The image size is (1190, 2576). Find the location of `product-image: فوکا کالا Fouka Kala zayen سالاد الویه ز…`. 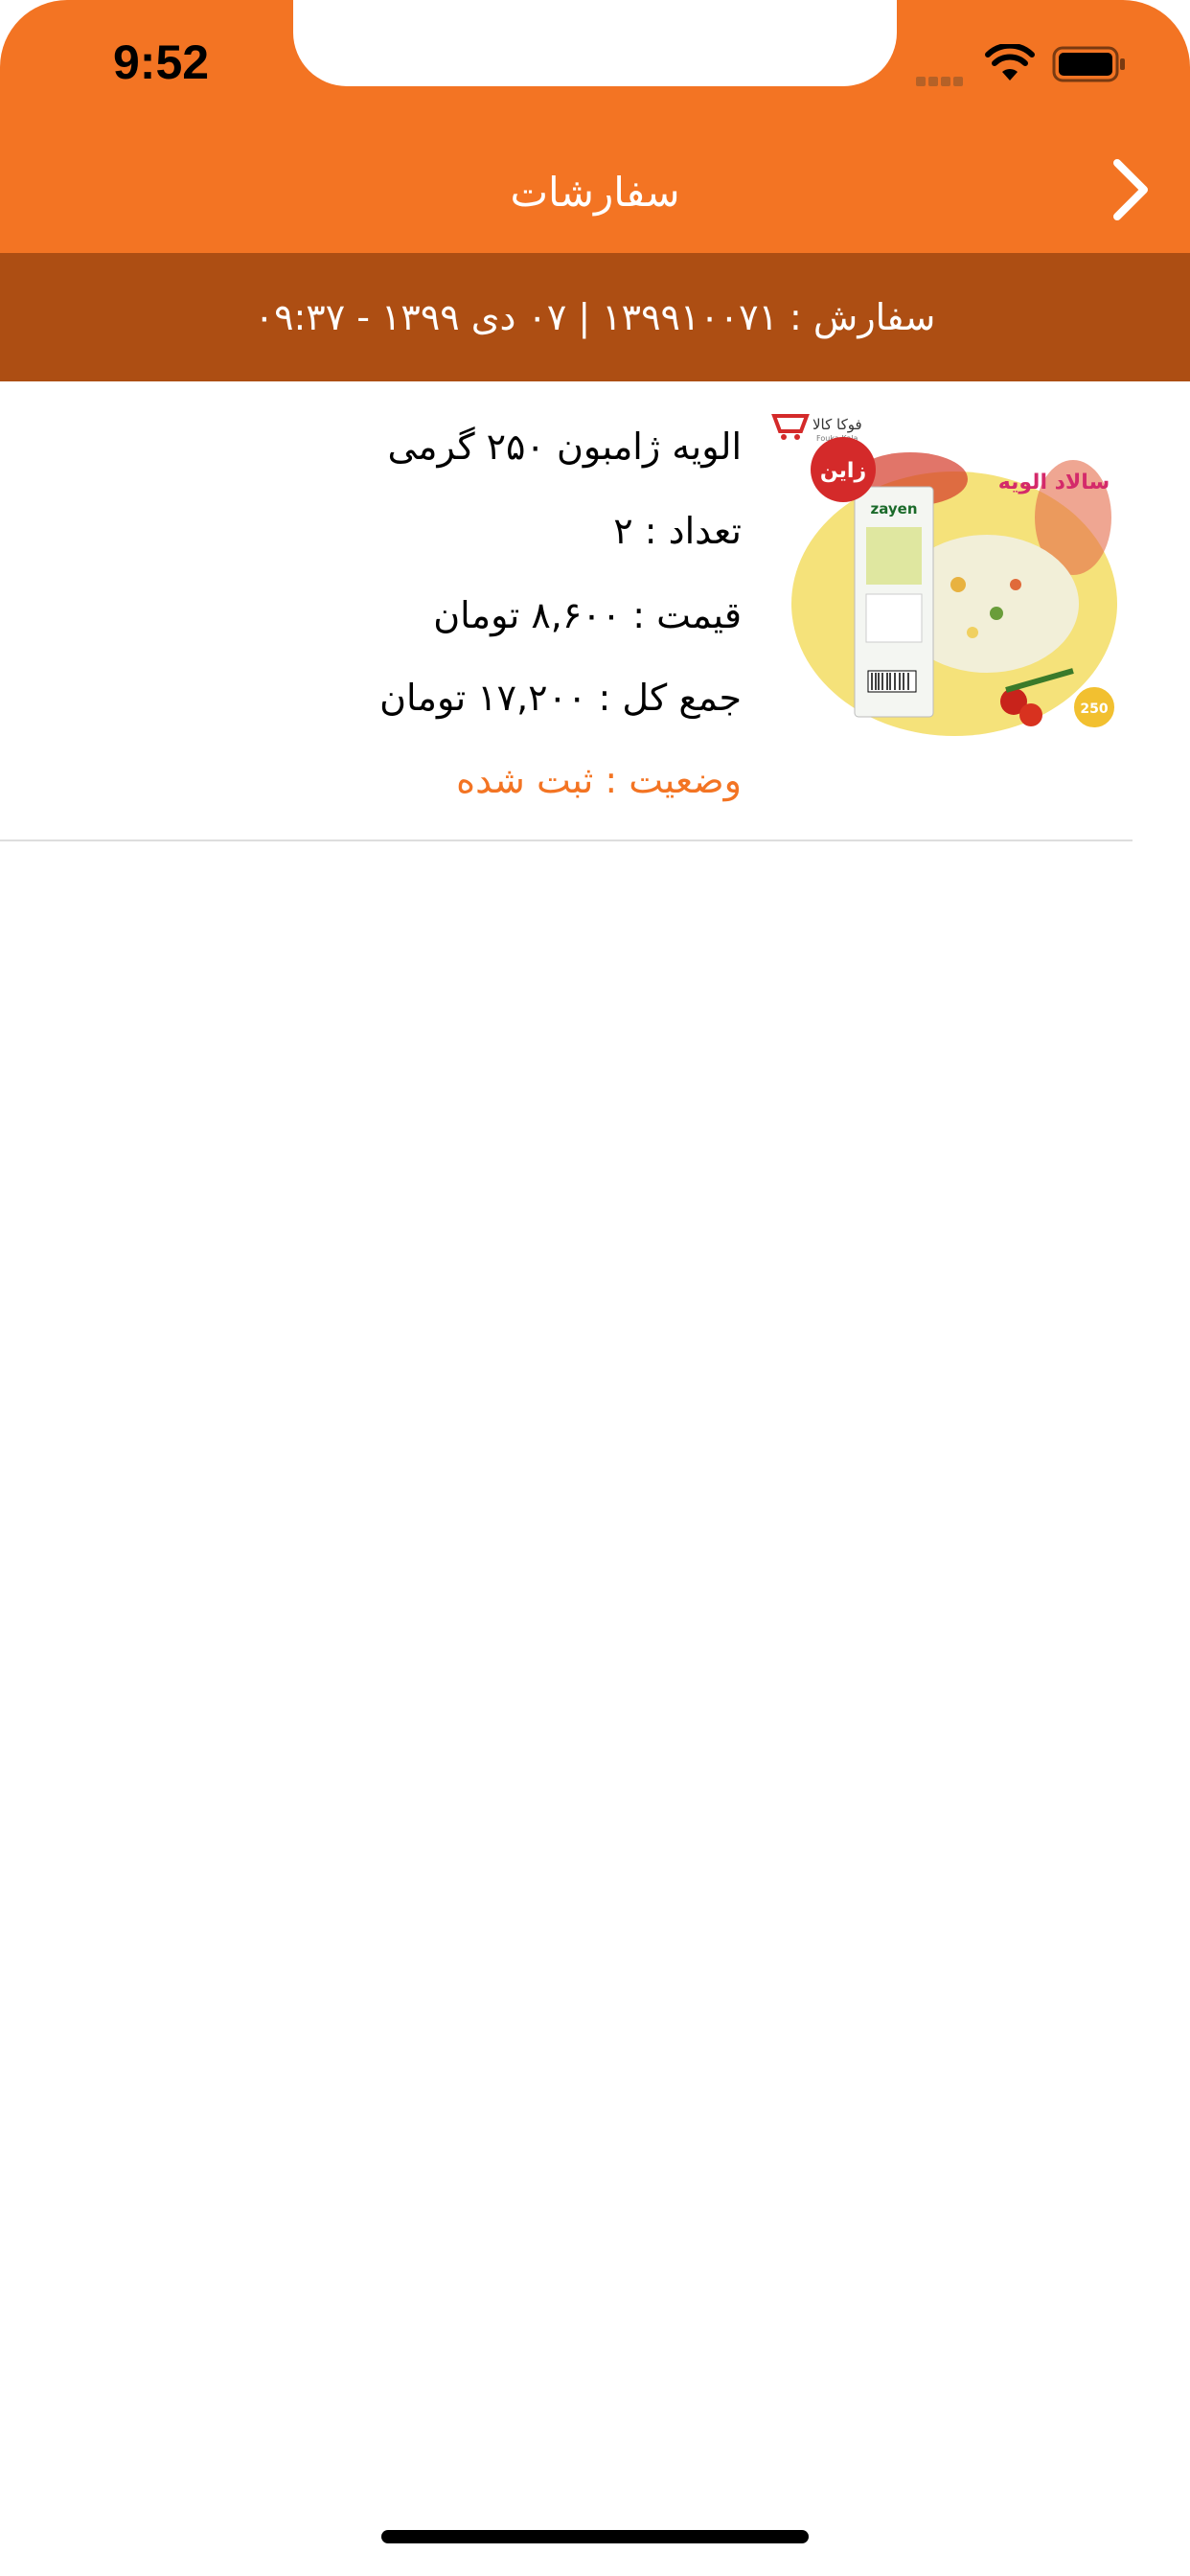

product-image: فوکا کالا Fouka Kala zayen سالاد الویه ز… is located at coordinates (944, 575).